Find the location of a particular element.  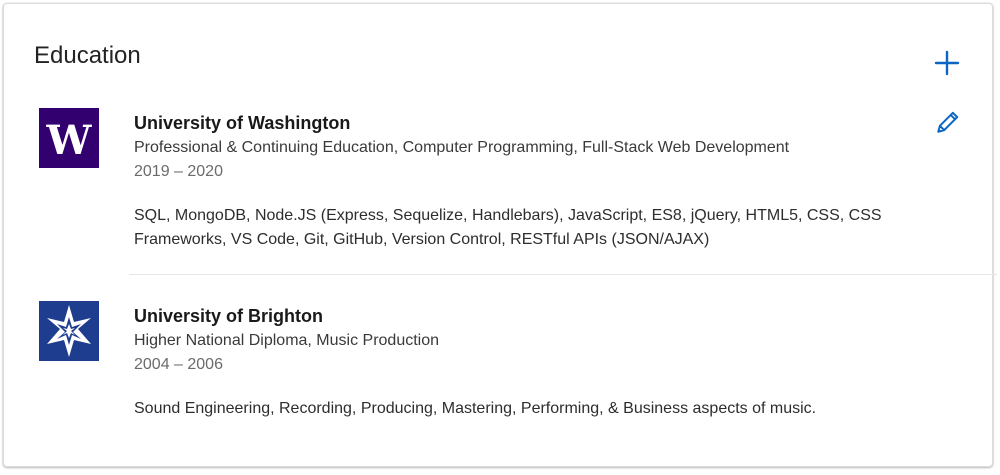

plus-icon is located at coordinates (947, 63).